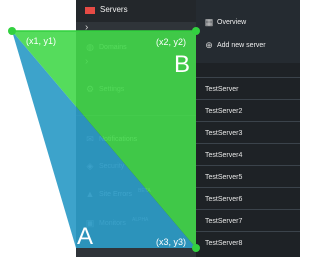  Describe the element at coordinates (90, 47) in the screenshot. I see `globe-icon: ◍` at that location.